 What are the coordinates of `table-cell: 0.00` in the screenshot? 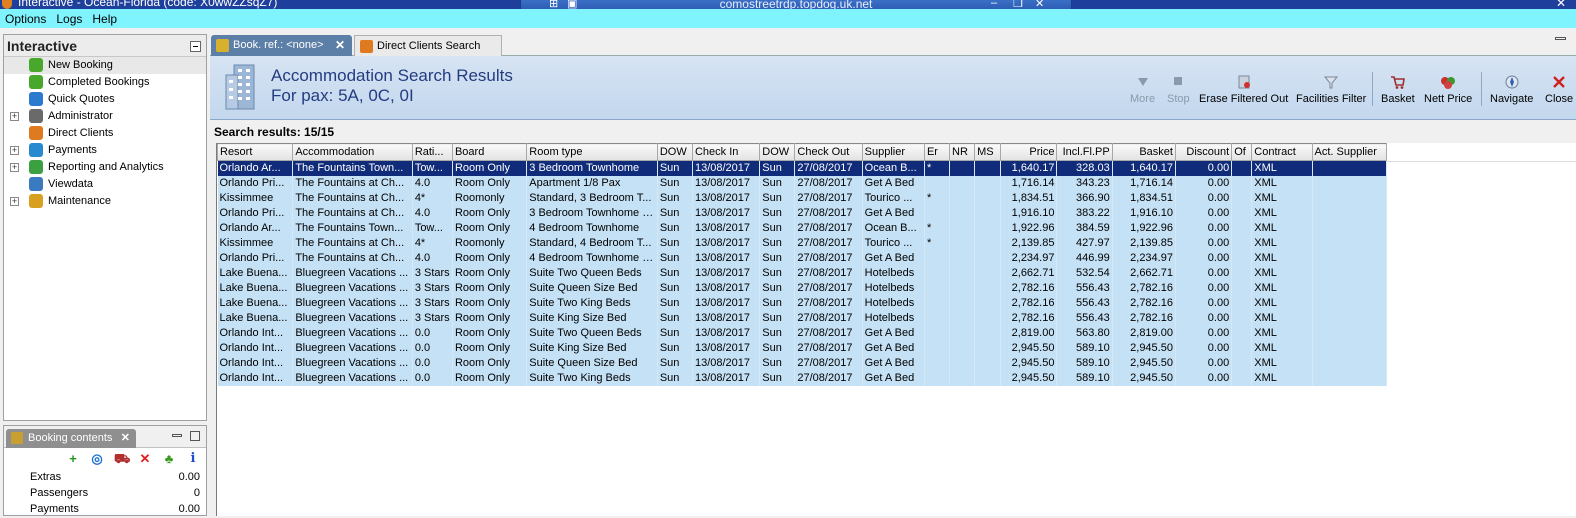 It's located at (1204, 288).